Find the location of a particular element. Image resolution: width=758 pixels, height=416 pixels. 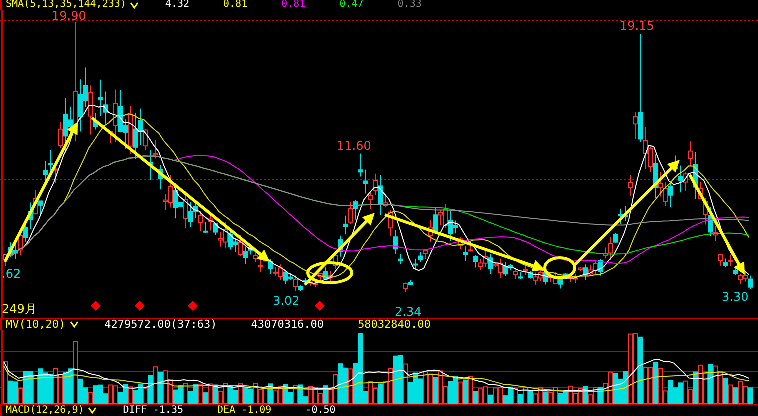

indicator-name: MACD(12,26,9) is located at coordinates (45, 411).